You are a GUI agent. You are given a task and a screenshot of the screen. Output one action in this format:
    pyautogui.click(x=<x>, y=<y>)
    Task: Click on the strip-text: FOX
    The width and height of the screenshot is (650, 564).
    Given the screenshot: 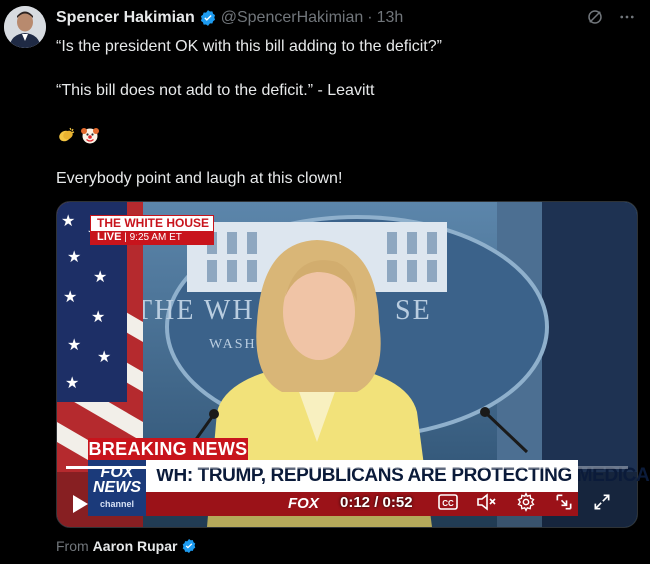 What is the action you would take?
    pyautogui.click(x=303, y=503)
    